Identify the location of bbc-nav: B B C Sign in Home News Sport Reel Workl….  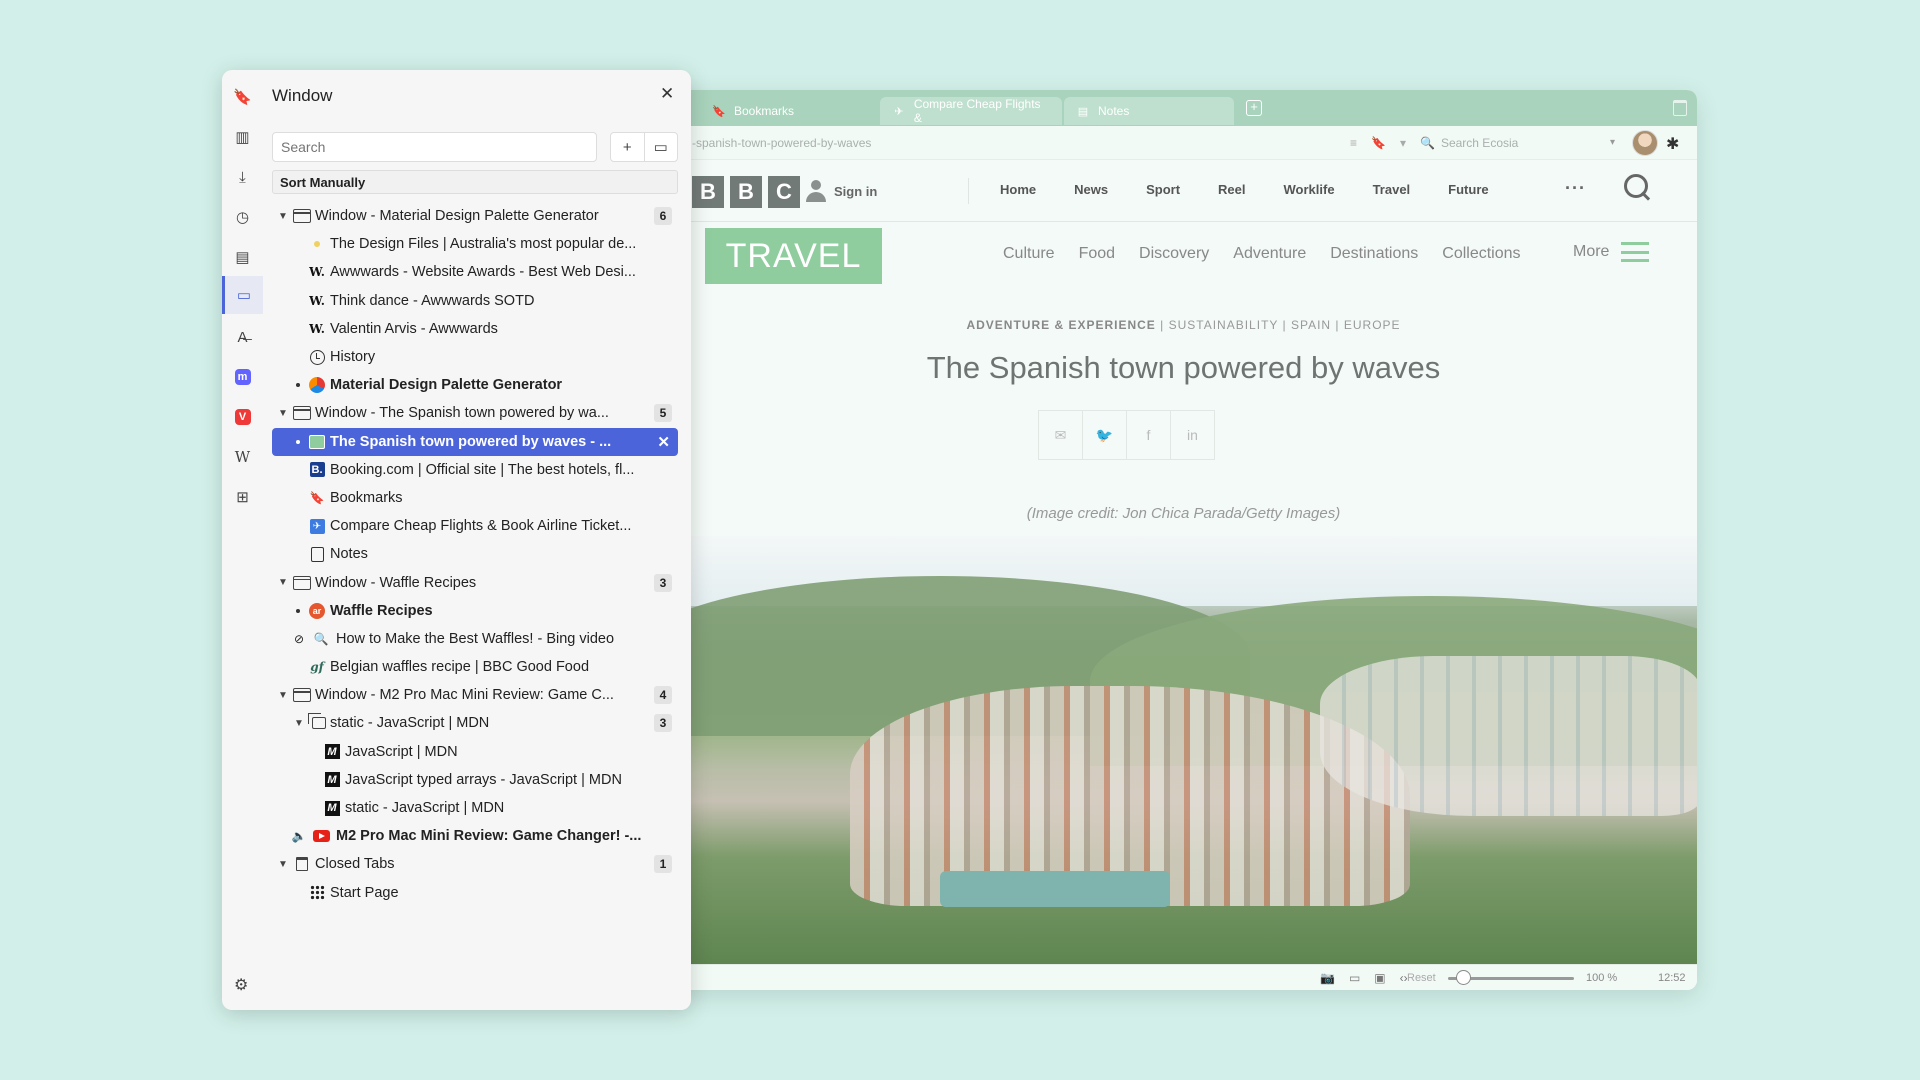
(1183, 191).